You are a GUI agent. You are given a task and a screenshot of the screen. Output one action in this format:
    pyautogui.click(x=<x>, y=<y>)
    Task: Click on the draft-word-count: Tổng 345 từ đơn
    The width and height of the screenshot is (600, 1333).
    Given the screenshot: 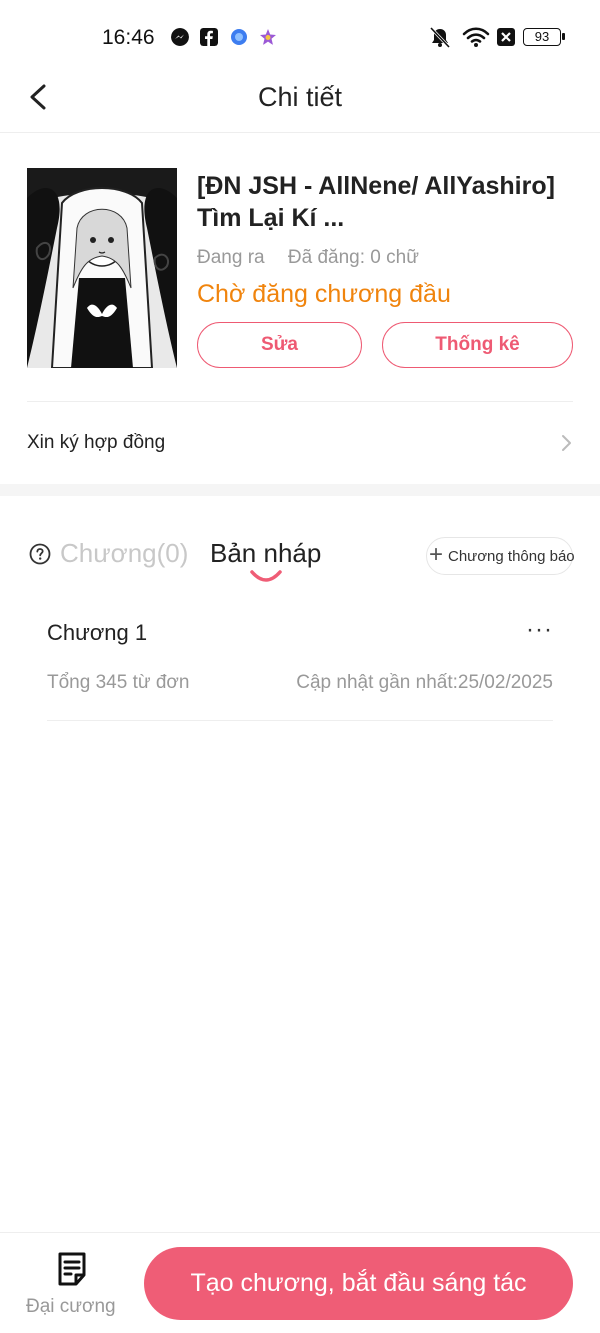 What is the action you would take?
    pyautogui.click(x=118, y=682)
    